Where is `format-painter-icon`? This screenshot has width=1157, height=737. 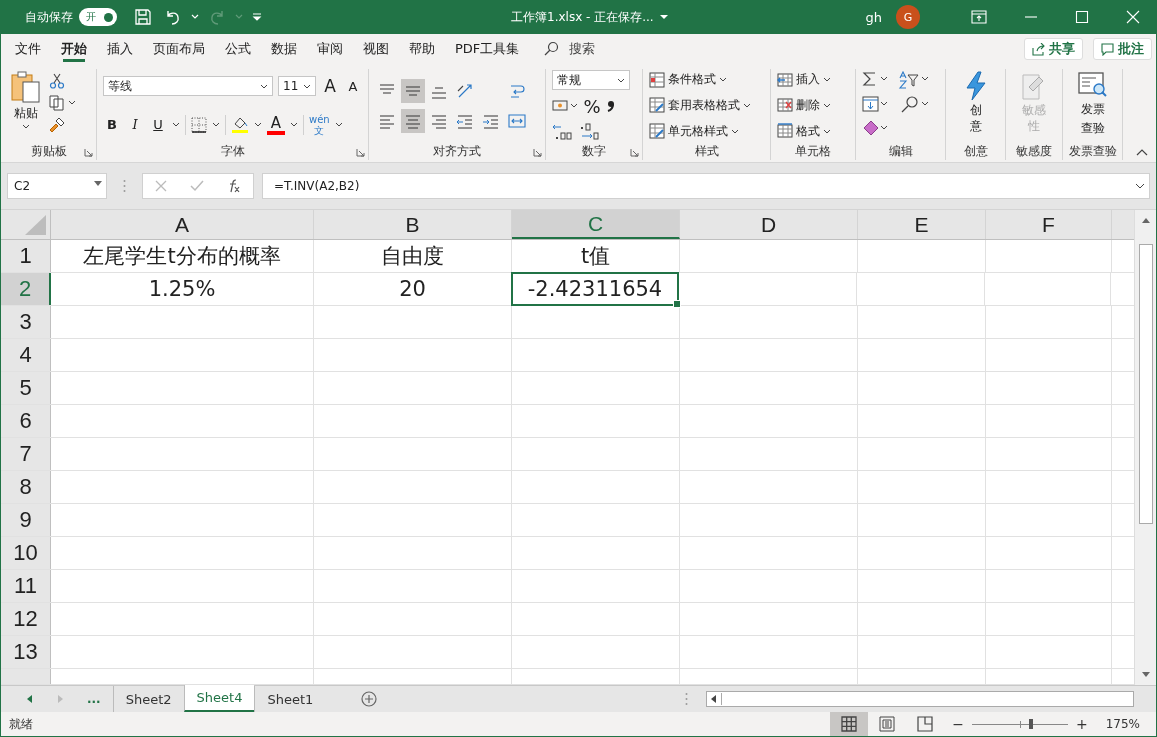
format-painter-icon is located at coordinates (57, 125).